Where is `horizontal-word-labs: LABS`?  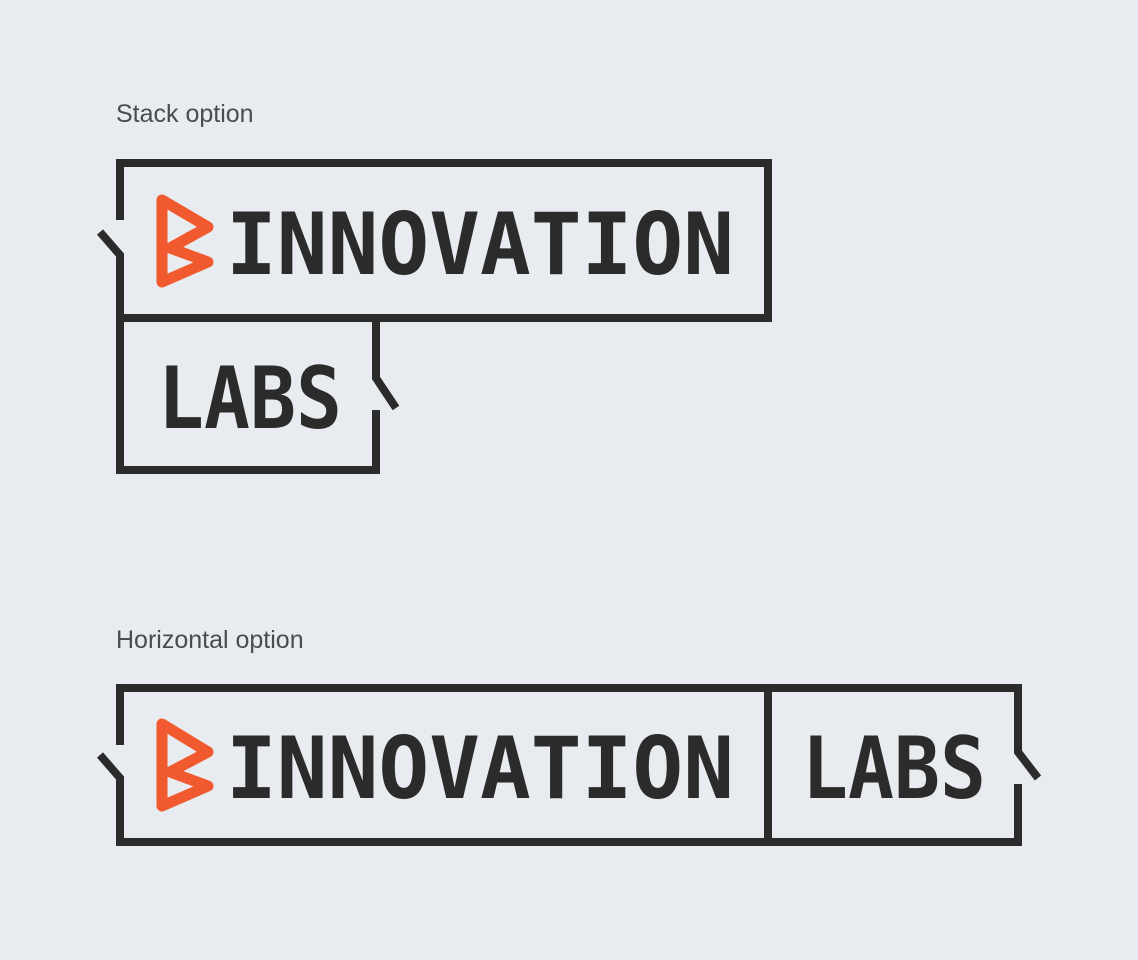 horizontal-word-labs: LABS is located at coordinates (894, 769).